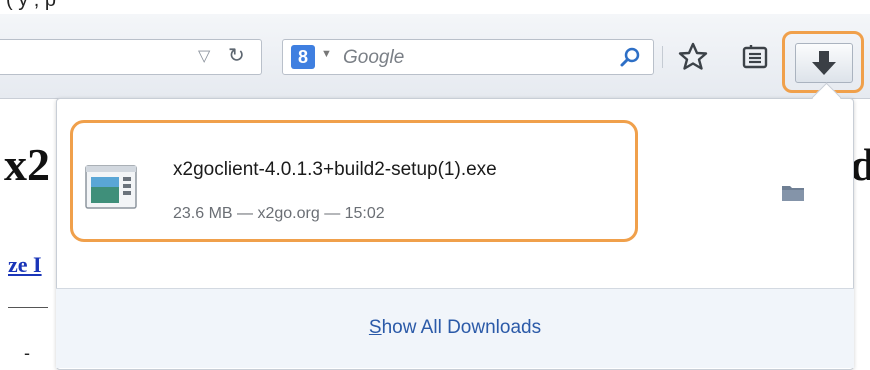  I want to click on downloads-button-face, so click(824, 63).